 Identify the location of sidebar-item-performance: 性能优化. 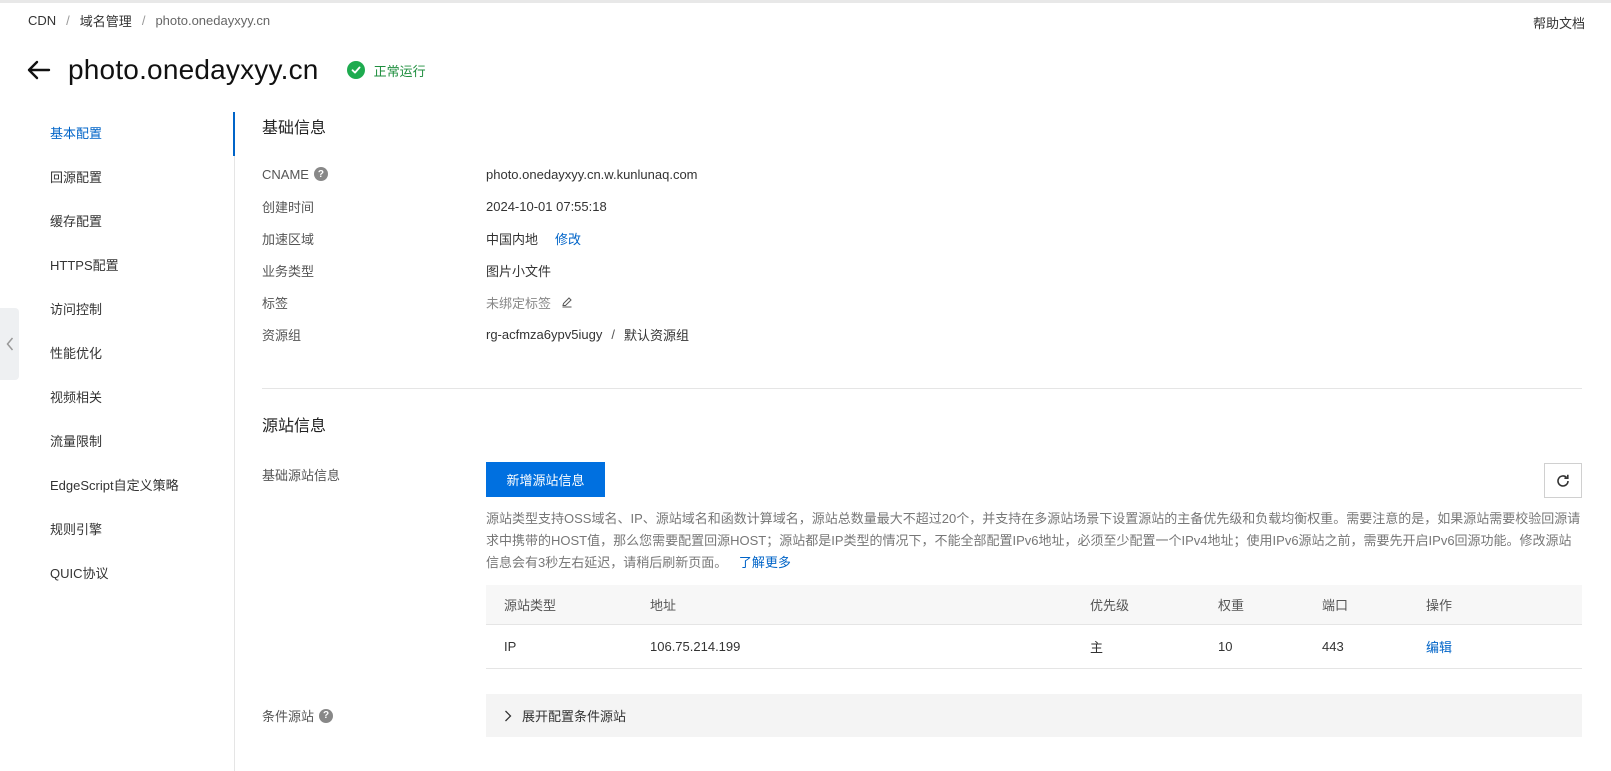
(117, 354).